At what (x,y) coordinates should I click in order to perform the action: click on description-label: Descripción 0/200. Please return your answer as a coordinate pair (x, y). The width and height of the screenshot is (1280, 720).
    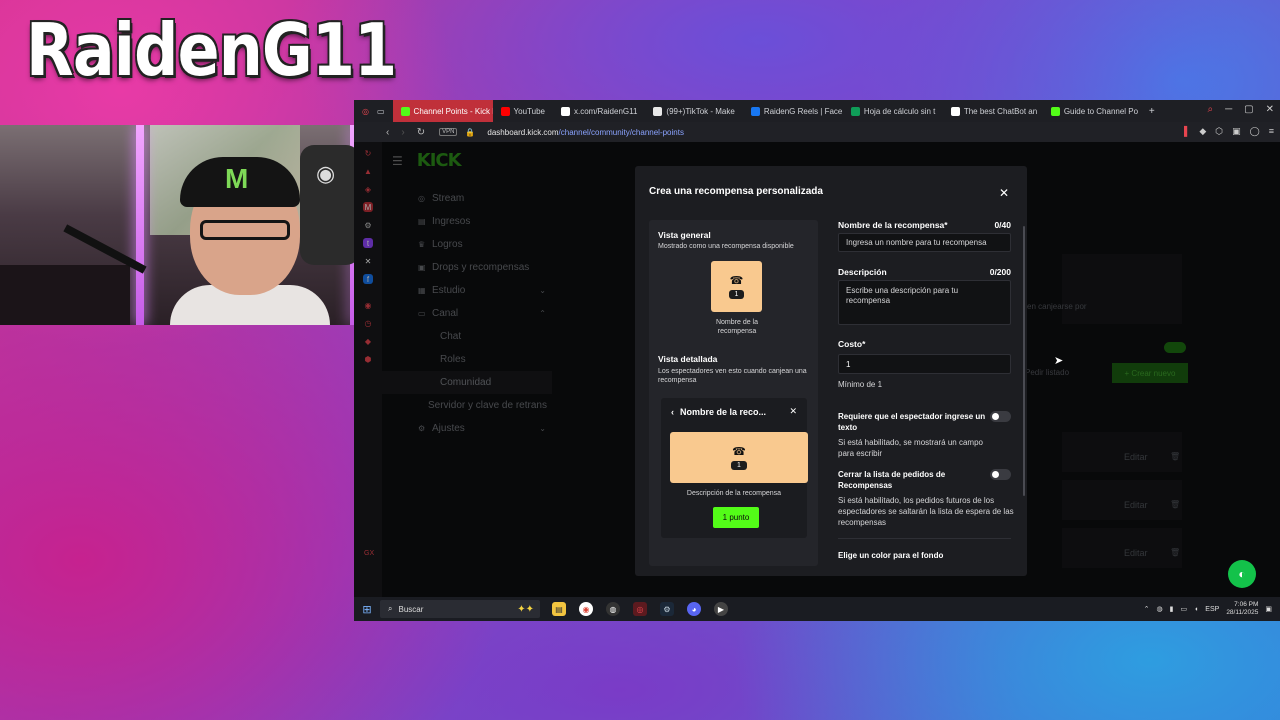
    Looking at the image, I should click on (924, 272).